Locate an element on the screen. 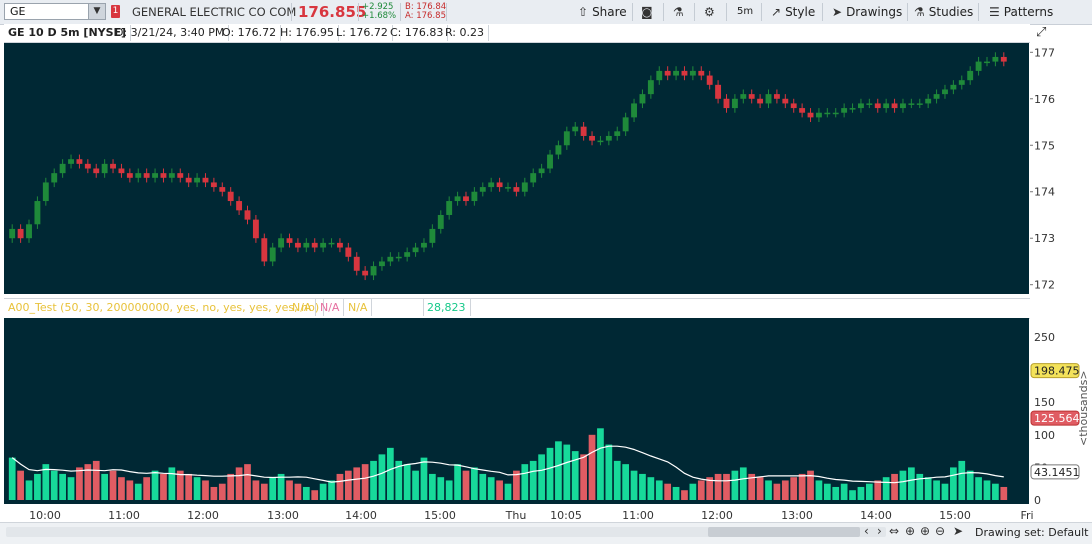  share-button: ⇧ Share is located at coordinates (602, 12).